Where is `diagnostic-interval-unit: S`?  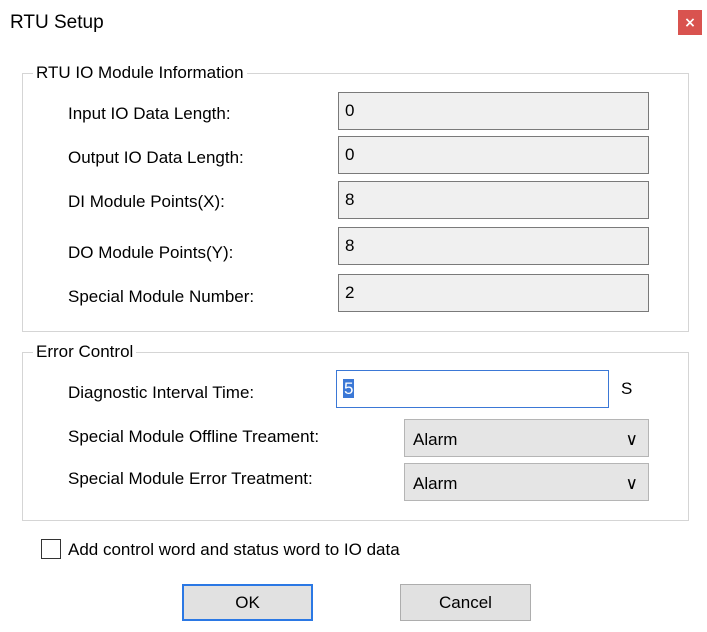 diagnostic-interval-unit: S is located at coordinates (627, 388).